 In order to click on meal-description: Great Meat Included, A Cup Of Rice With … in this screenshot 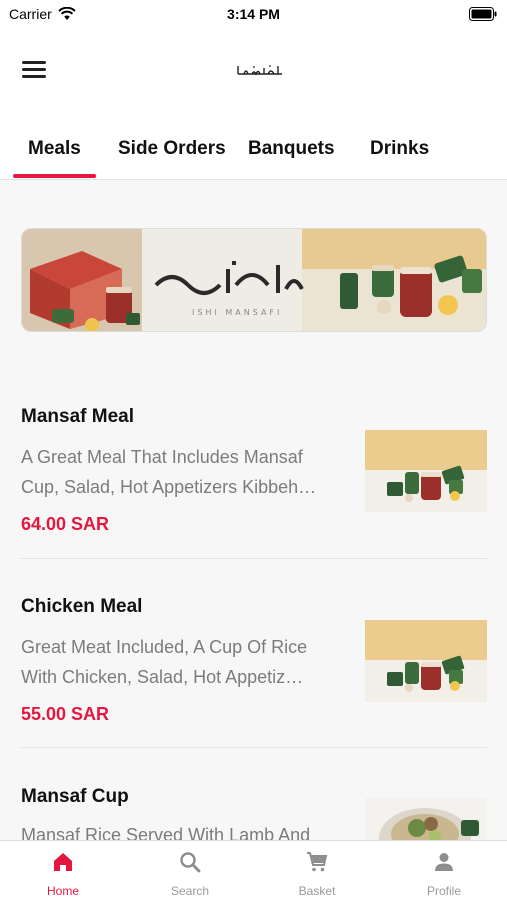, I will do `click(186, 662)`.